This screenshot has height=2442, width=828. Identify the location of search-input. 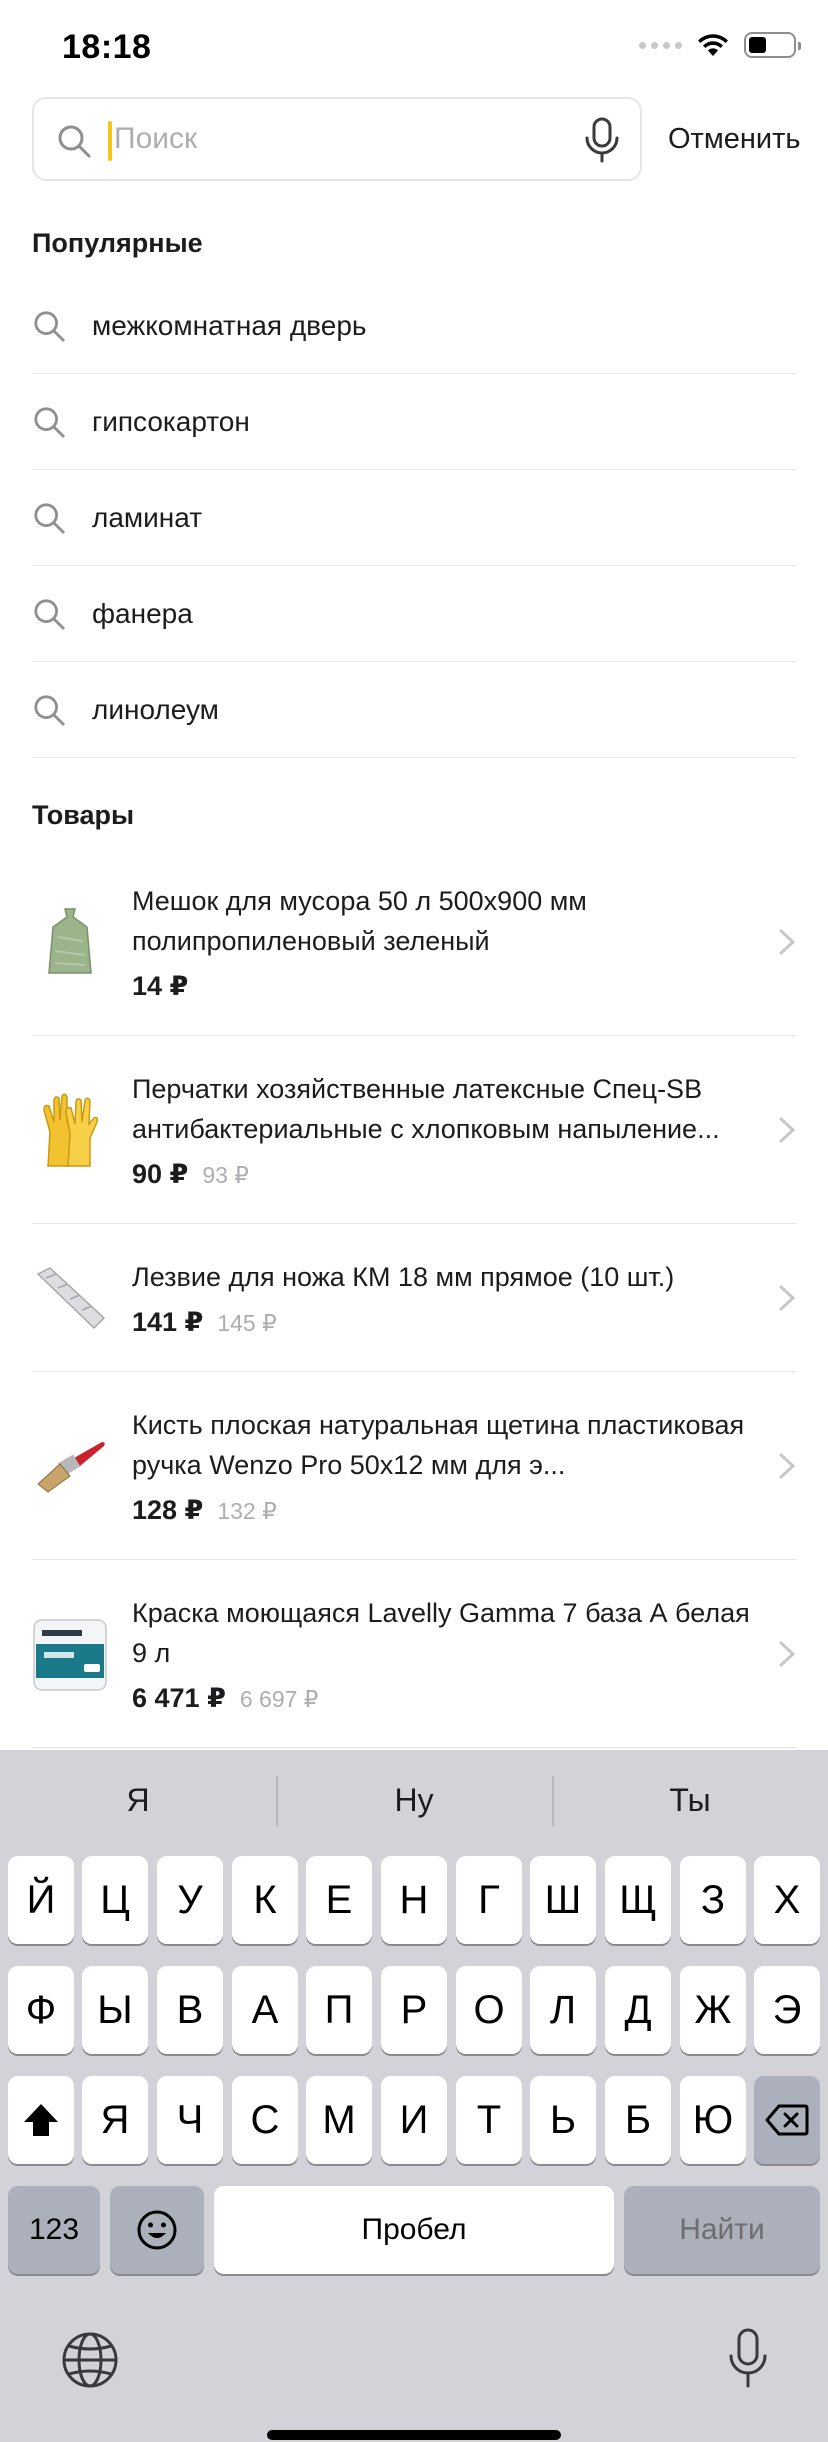
(354, 139).